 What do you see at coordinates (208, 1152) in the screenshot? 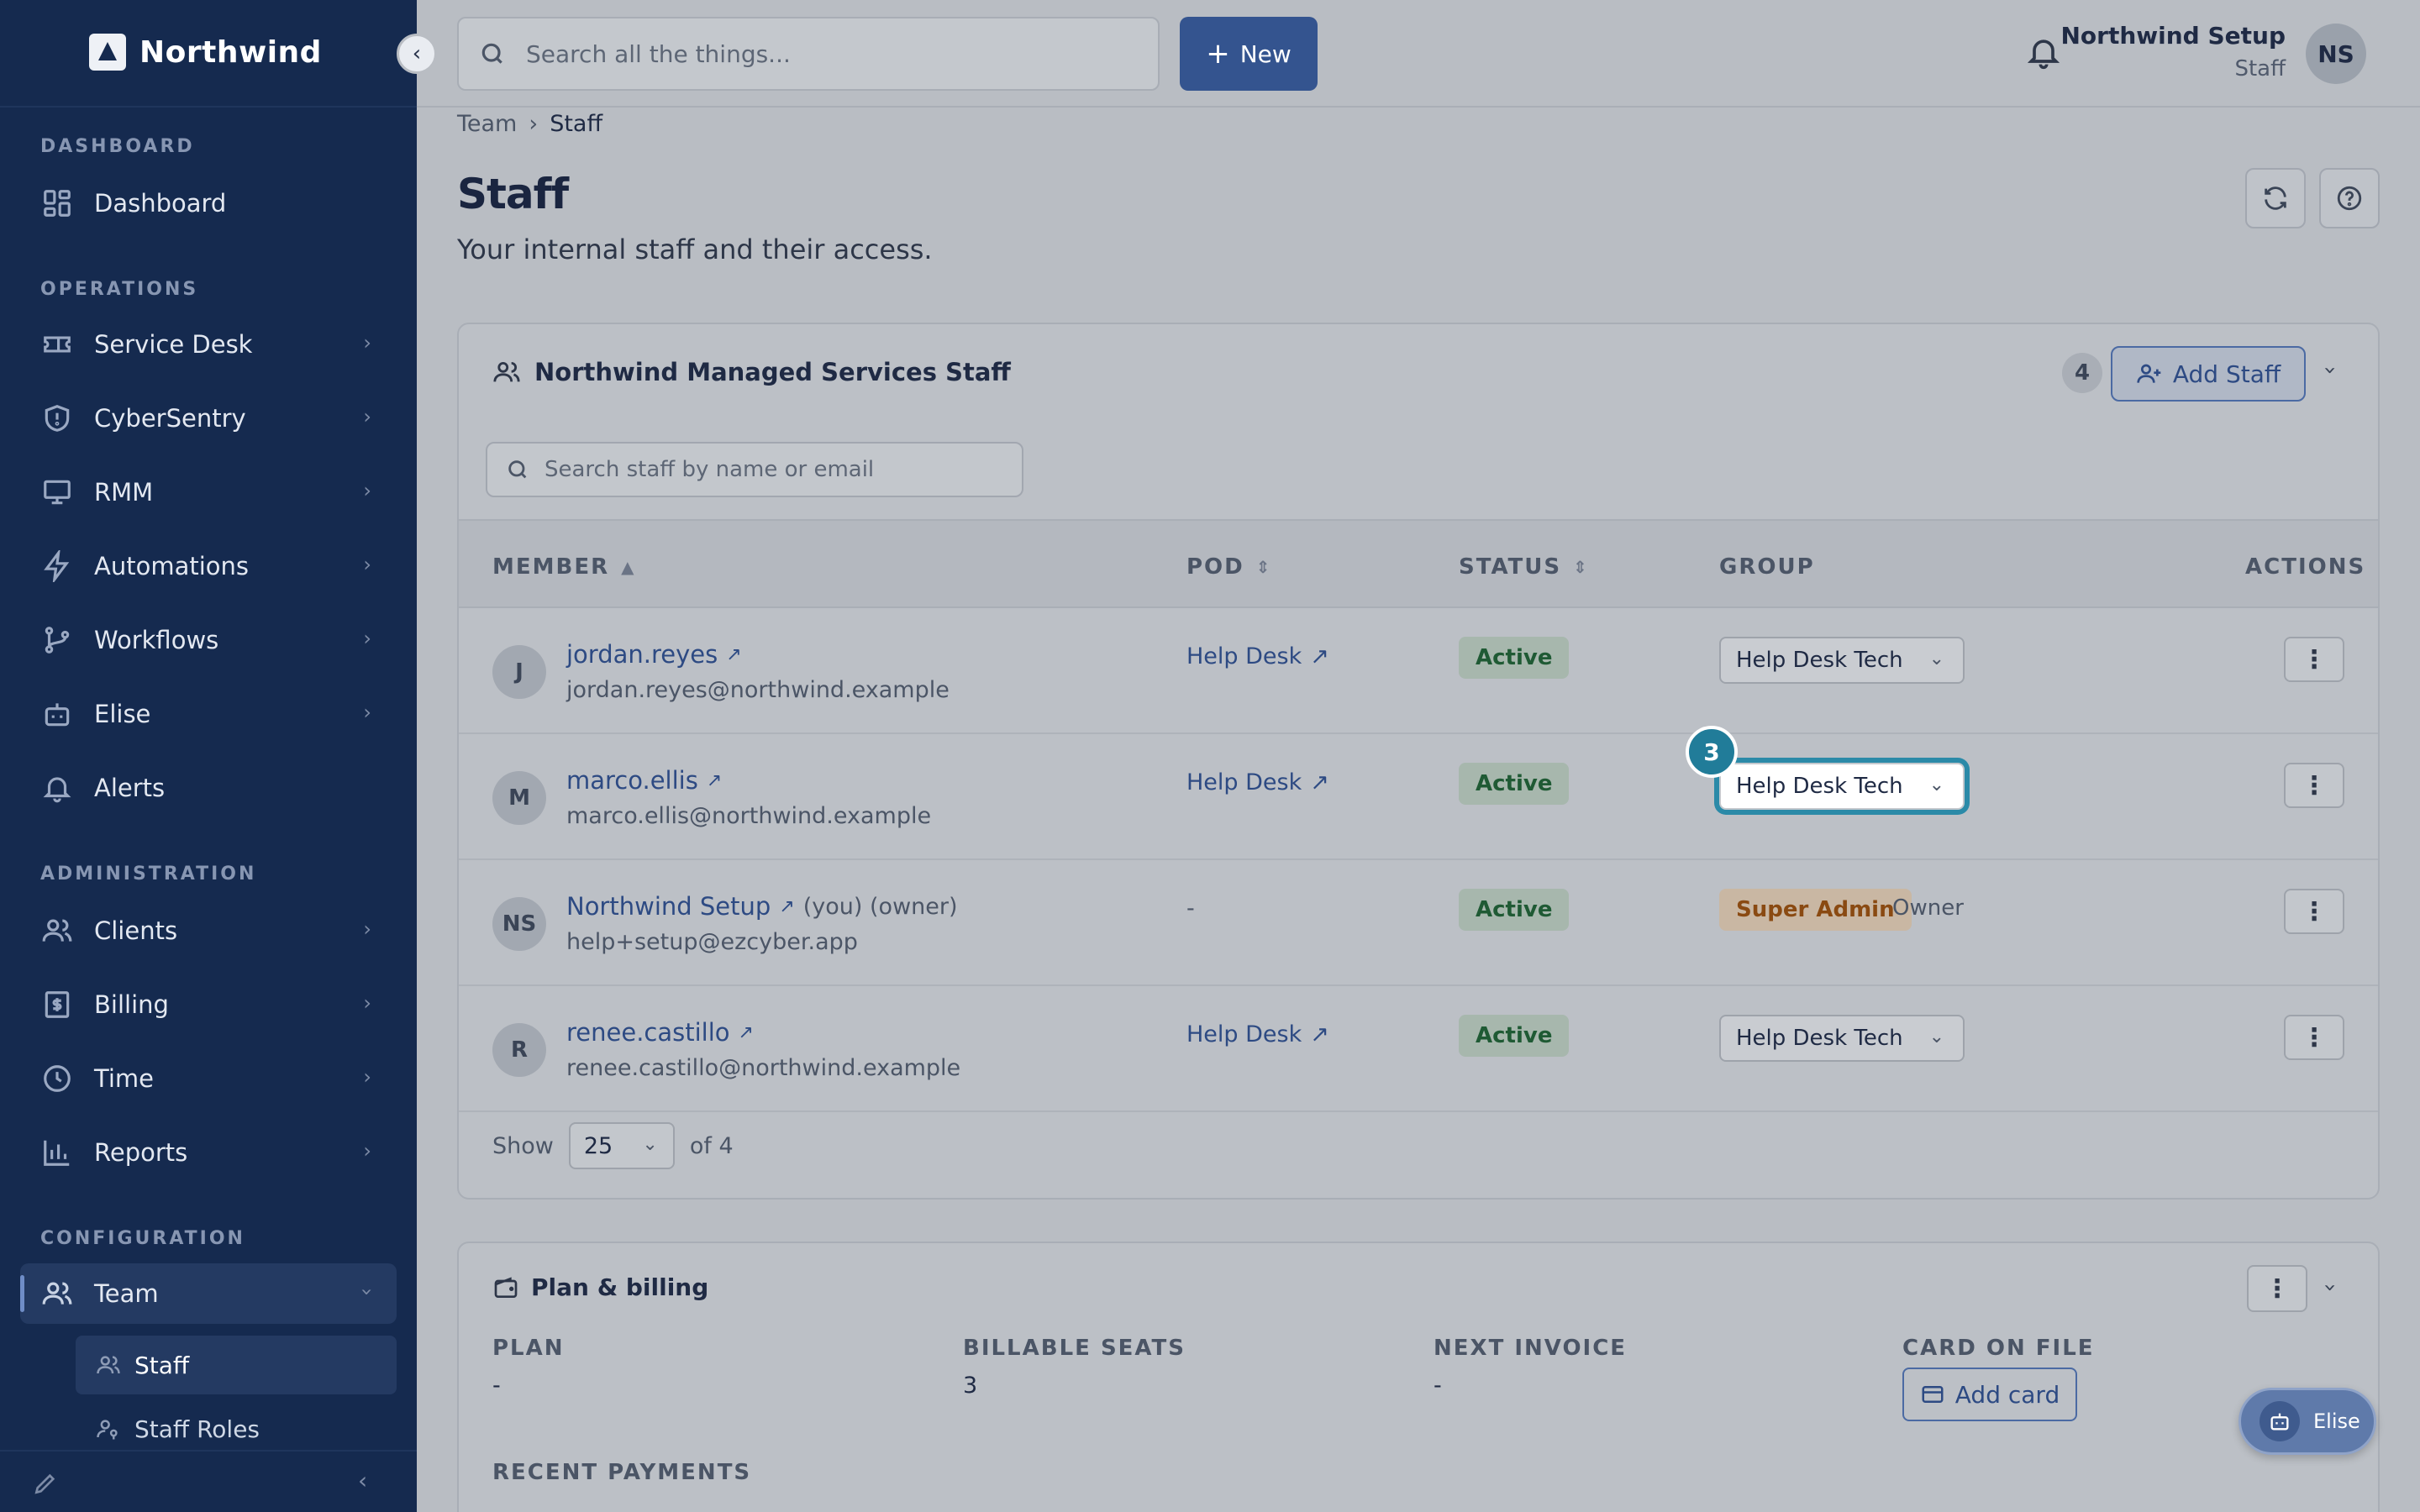
I see `sidebar-item-reports: Reports ›` at bounding box center [208, 1152].